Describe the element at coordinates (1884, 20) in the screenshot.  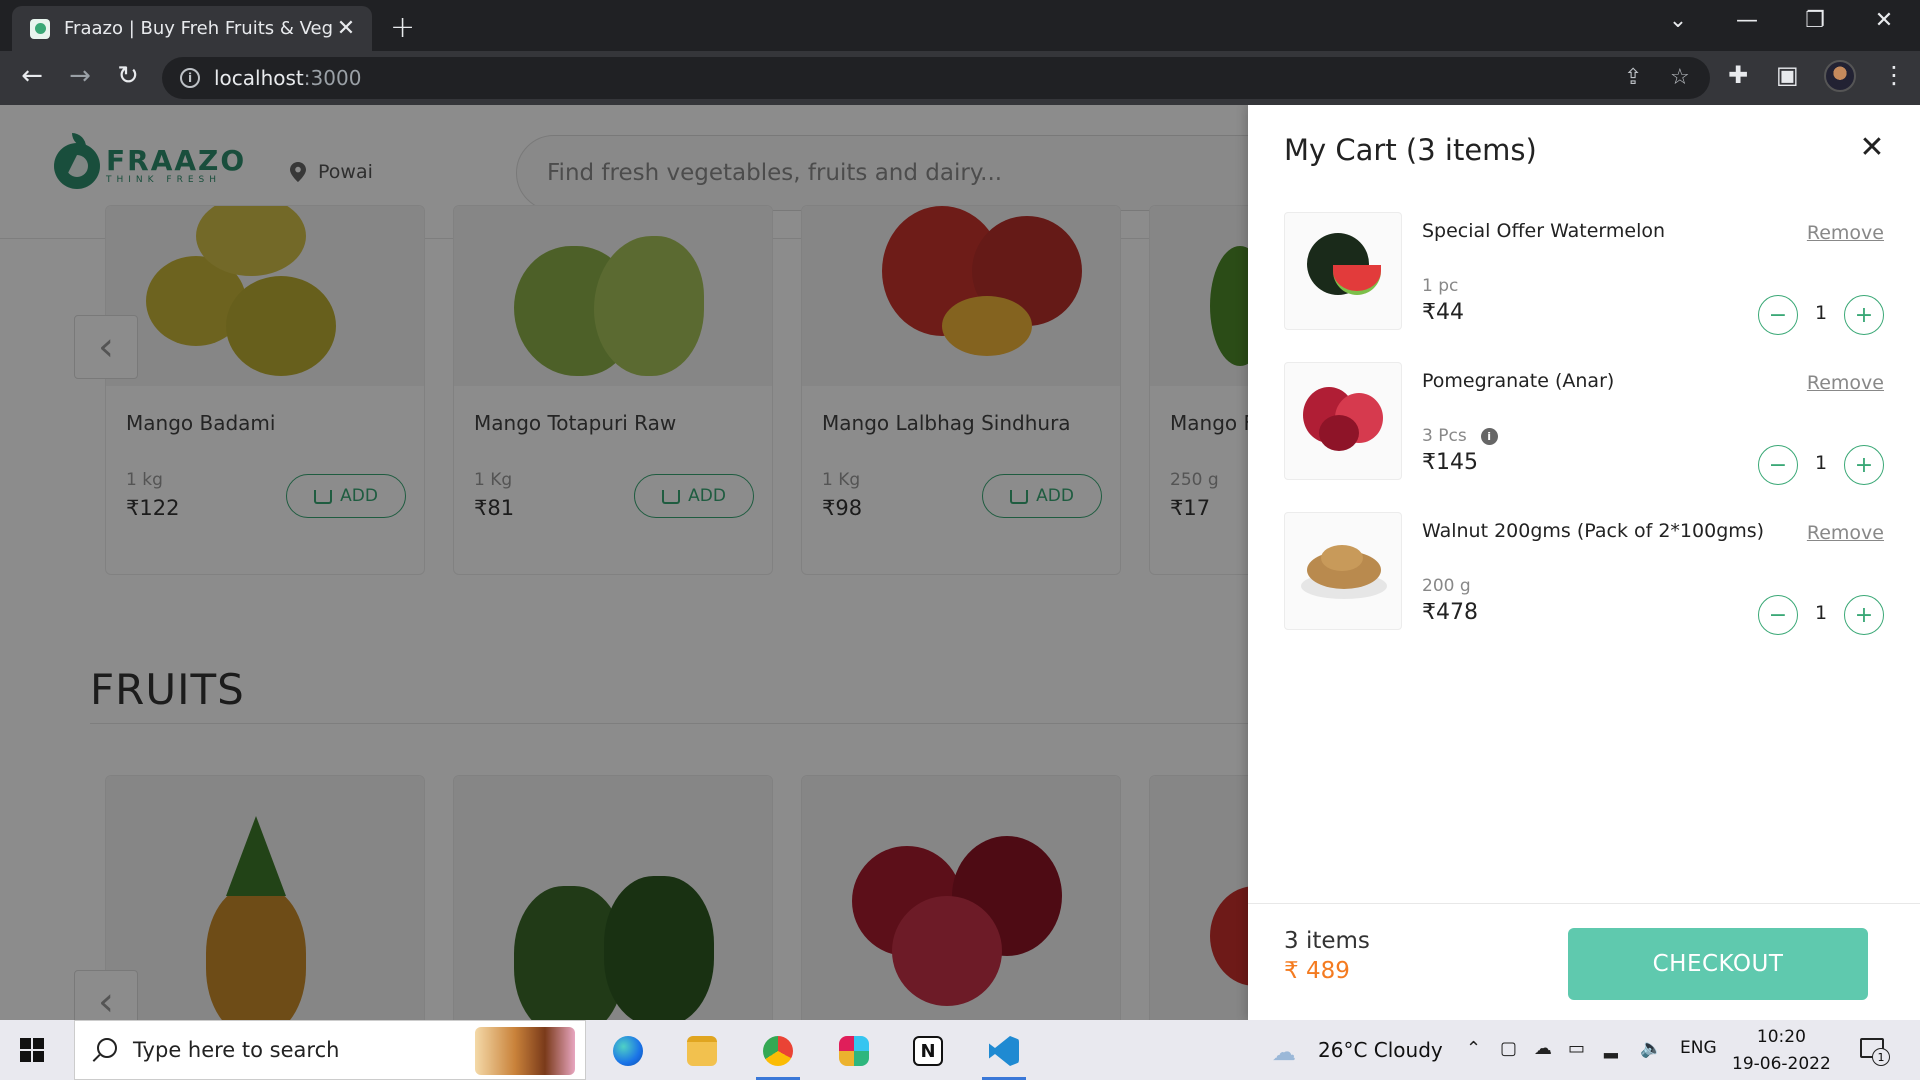
I see `window-close-button: ✕` at that location.